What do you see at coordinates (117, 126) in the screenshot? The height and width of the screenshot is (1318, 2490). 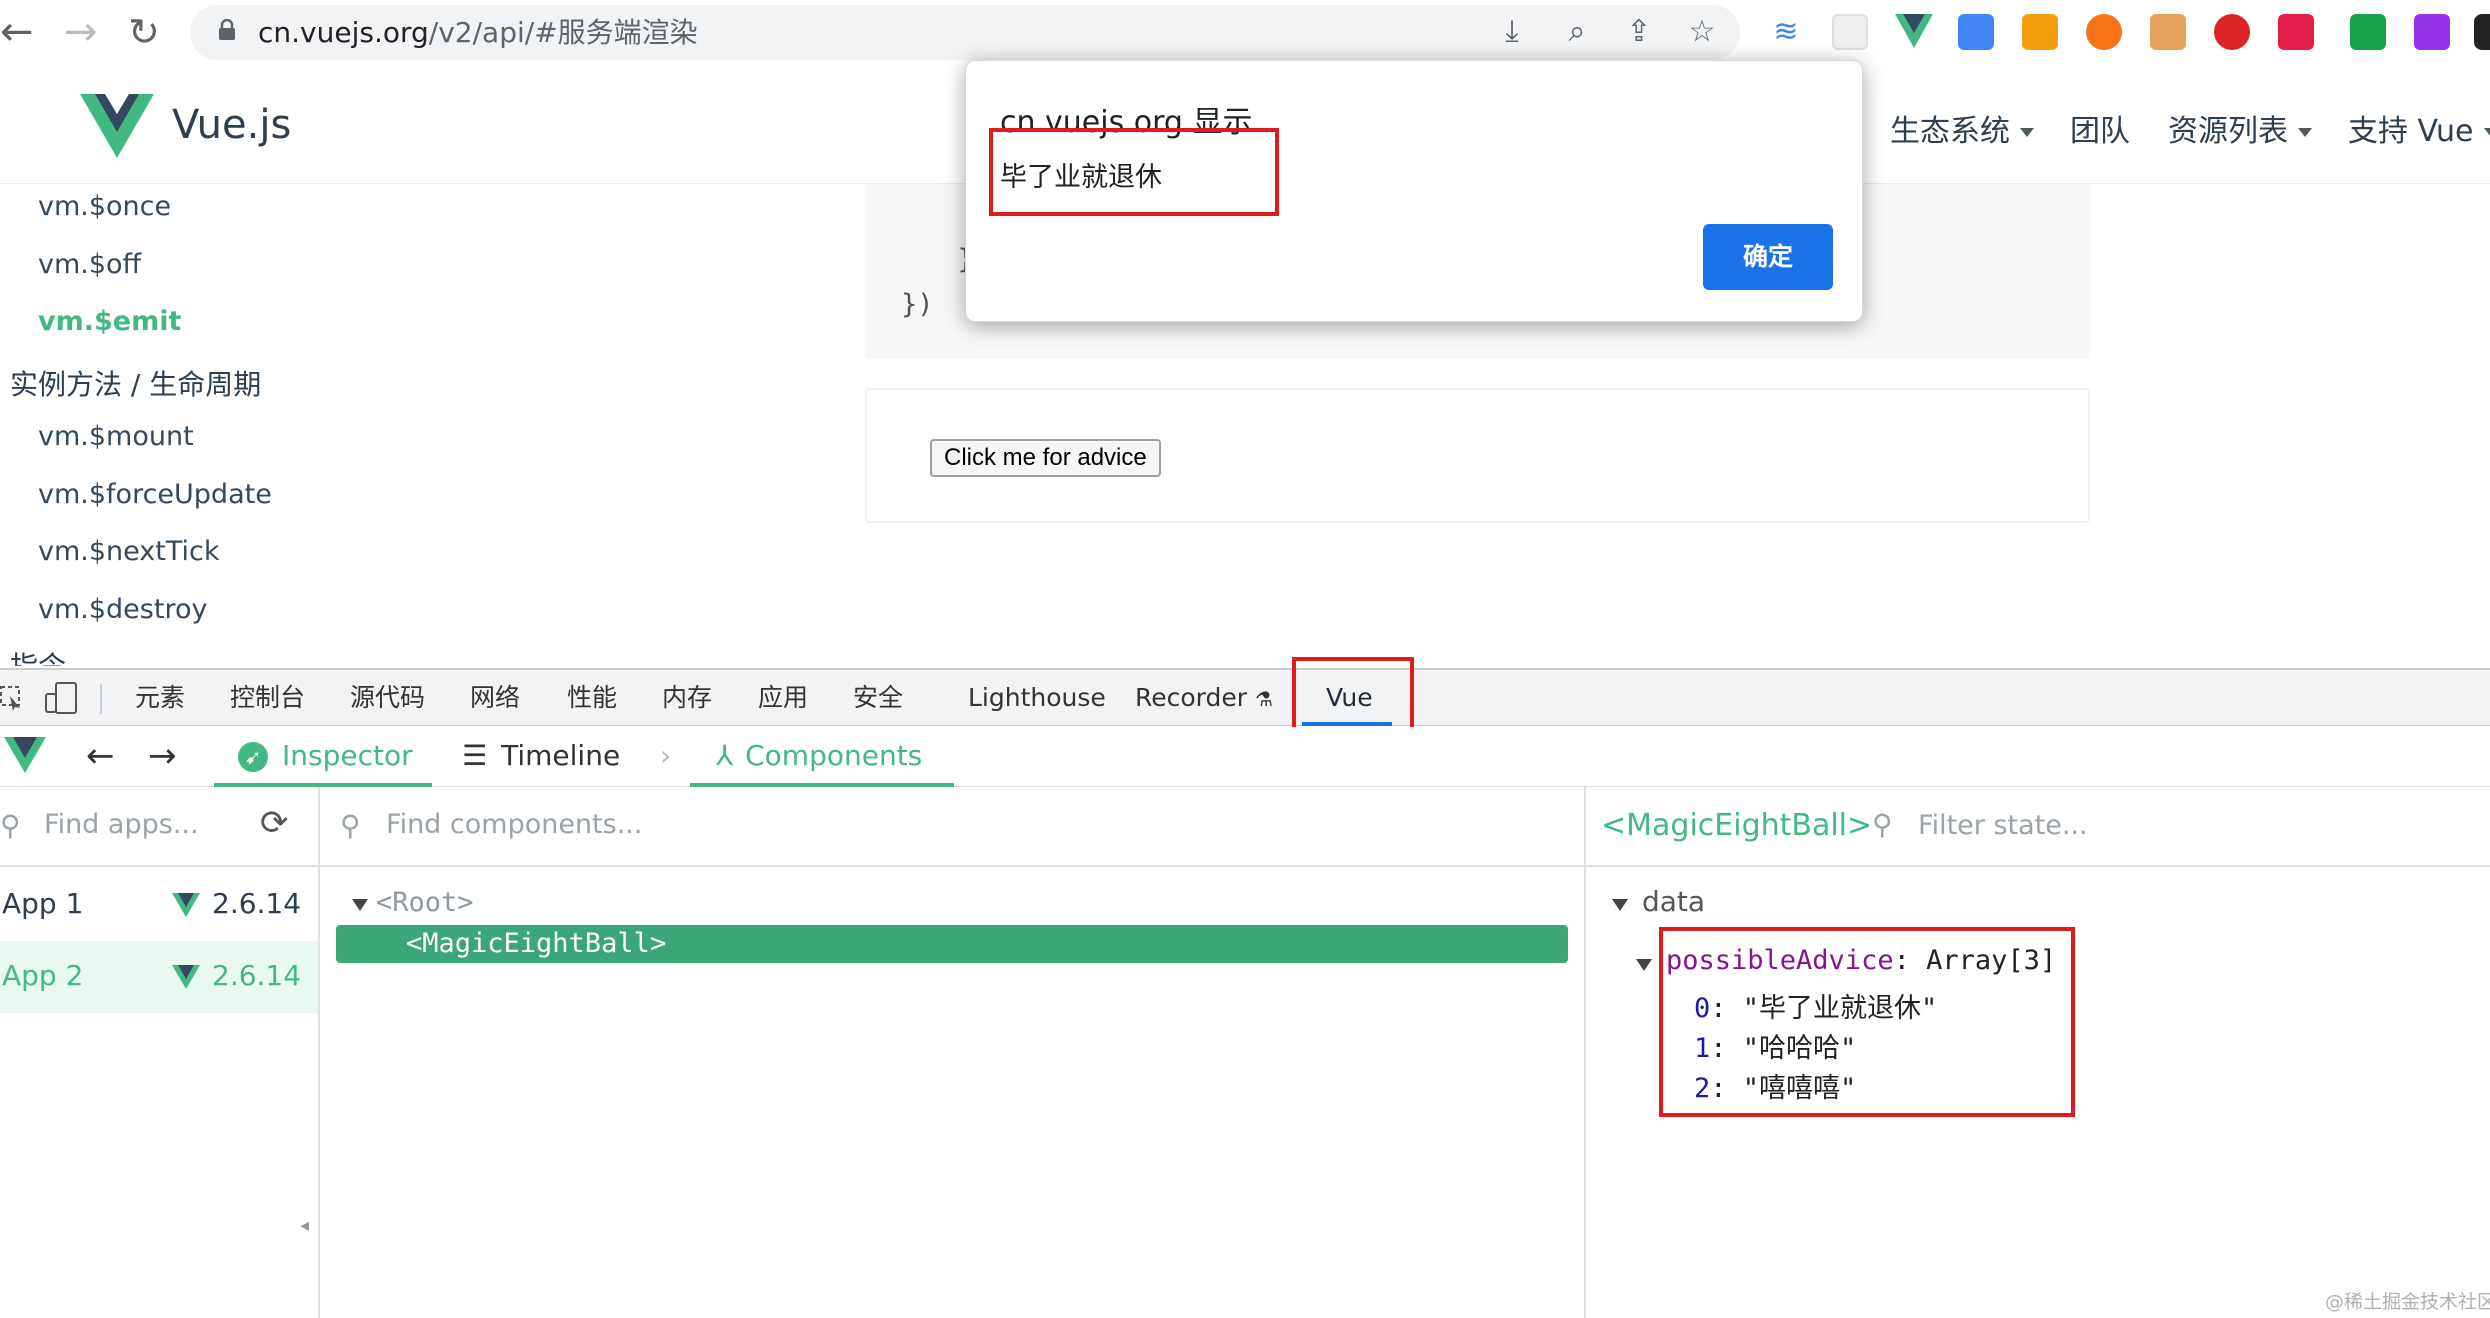 I see `vue-logo` at bounding box center [117, 126].